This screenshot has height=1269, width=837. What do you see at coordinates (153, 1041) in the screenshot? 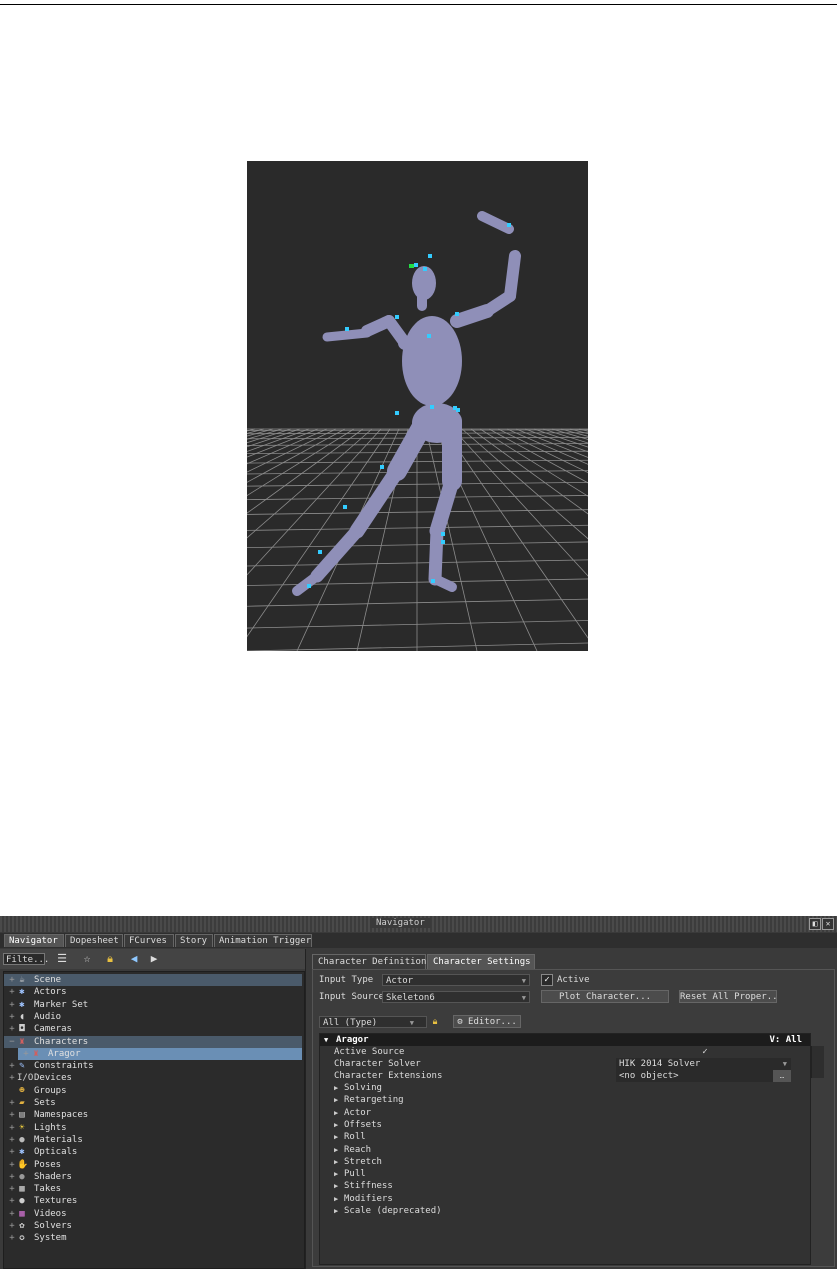
I see `tree-item-characters: − ♜ Characters` at bounding box center [153, 1041].